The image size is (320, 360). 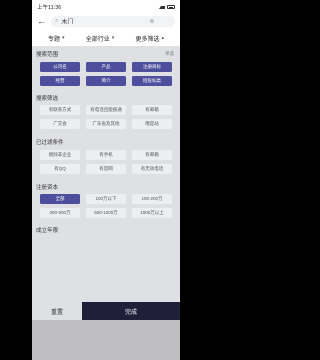 What do you see at coordinates (47, 99) in the screenshot?
I see `section-title: 搜索筛选` at bounding box center [47, 99].